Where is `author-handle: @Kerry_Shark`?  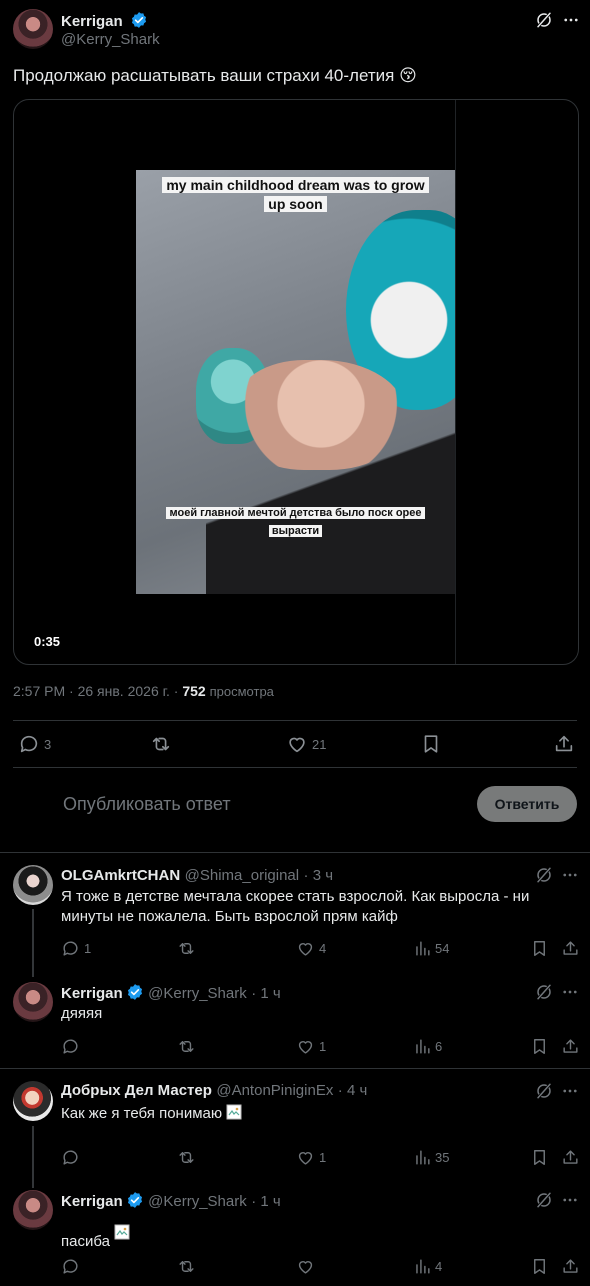
author-handle: @Kerry_Shark is located at coordinates (110, 39).